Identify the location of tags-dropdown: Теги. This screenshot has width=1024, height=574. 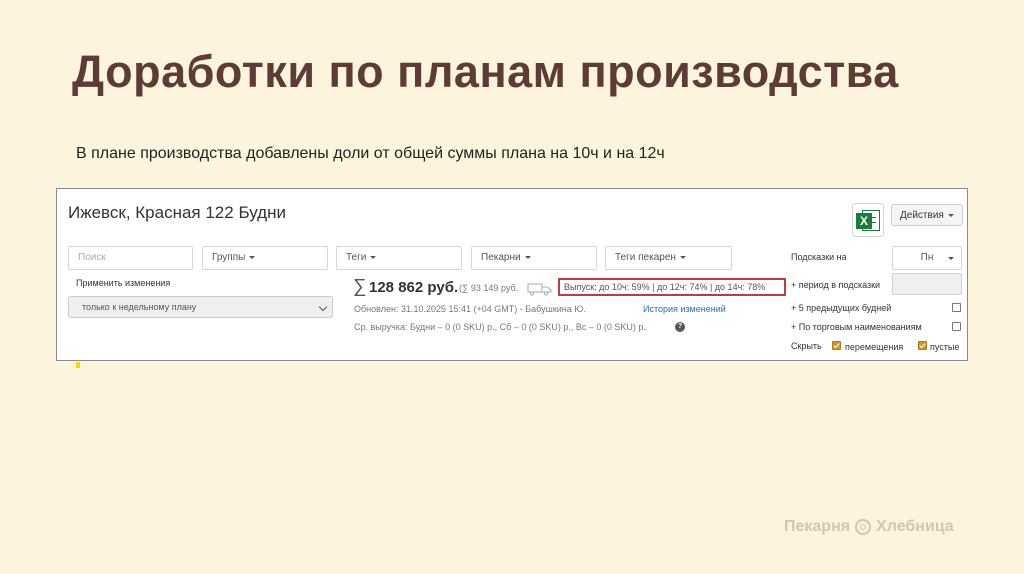
(399, 258).